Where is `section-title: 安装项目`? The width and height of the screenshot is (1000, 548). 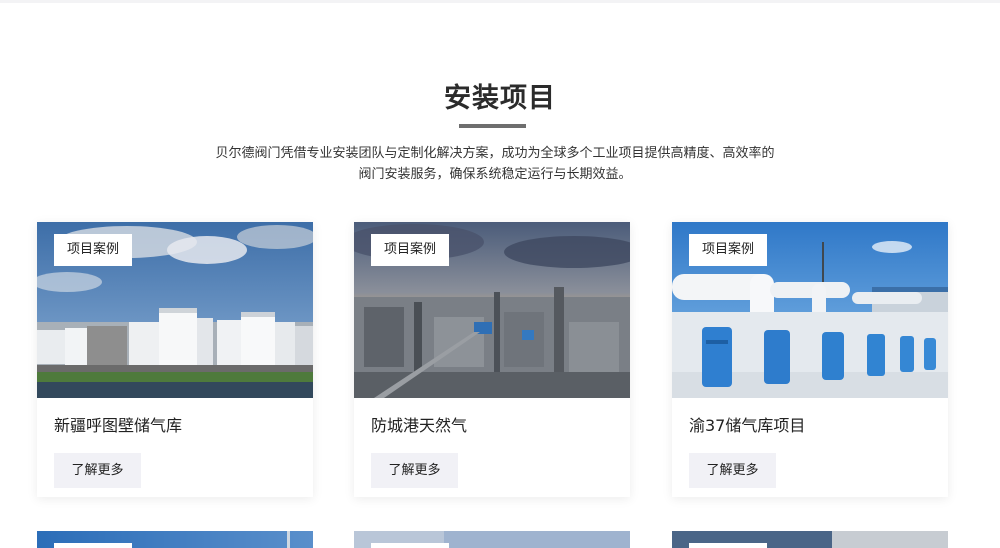 section-title: 安装项目 is located at coordinates (500, 98).